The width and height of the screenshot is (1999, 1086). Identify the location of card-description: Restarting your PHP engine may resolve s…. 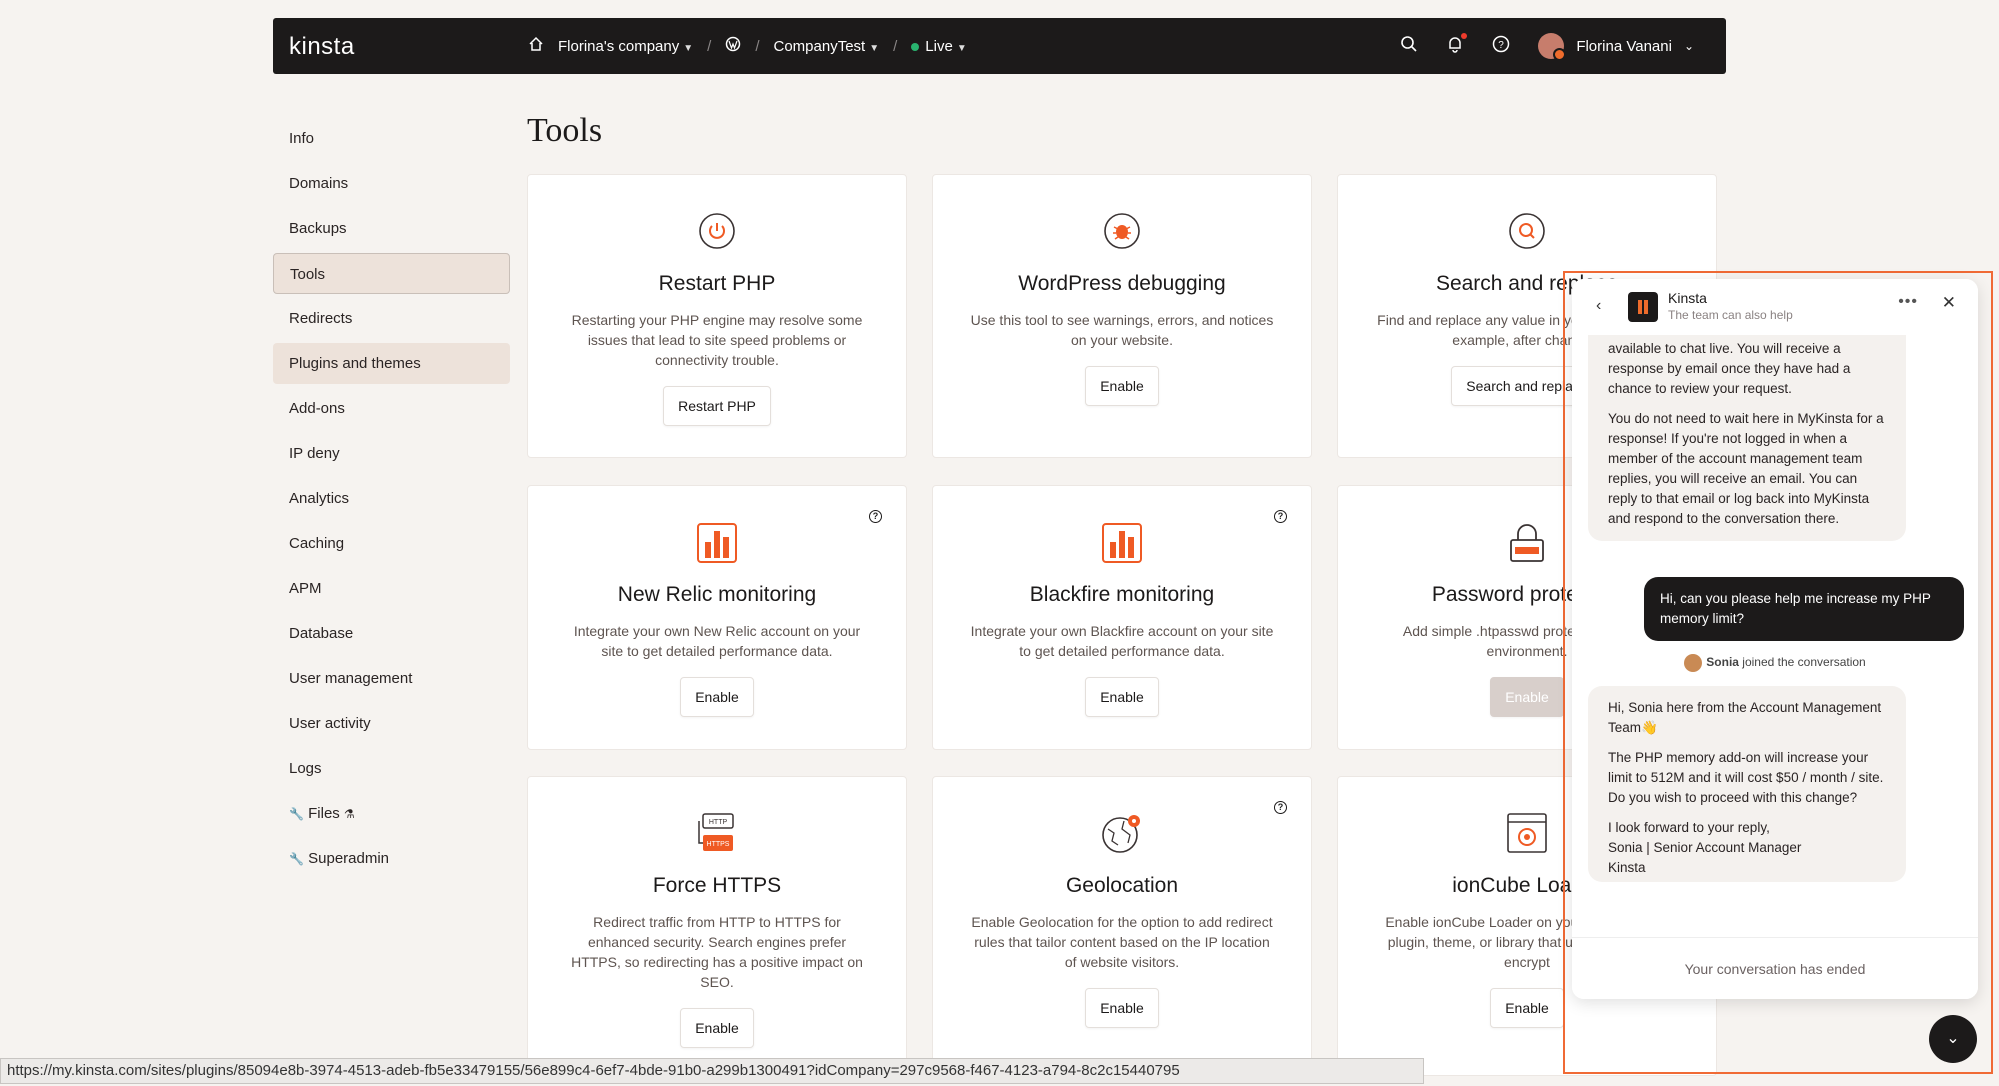
(717, 340).